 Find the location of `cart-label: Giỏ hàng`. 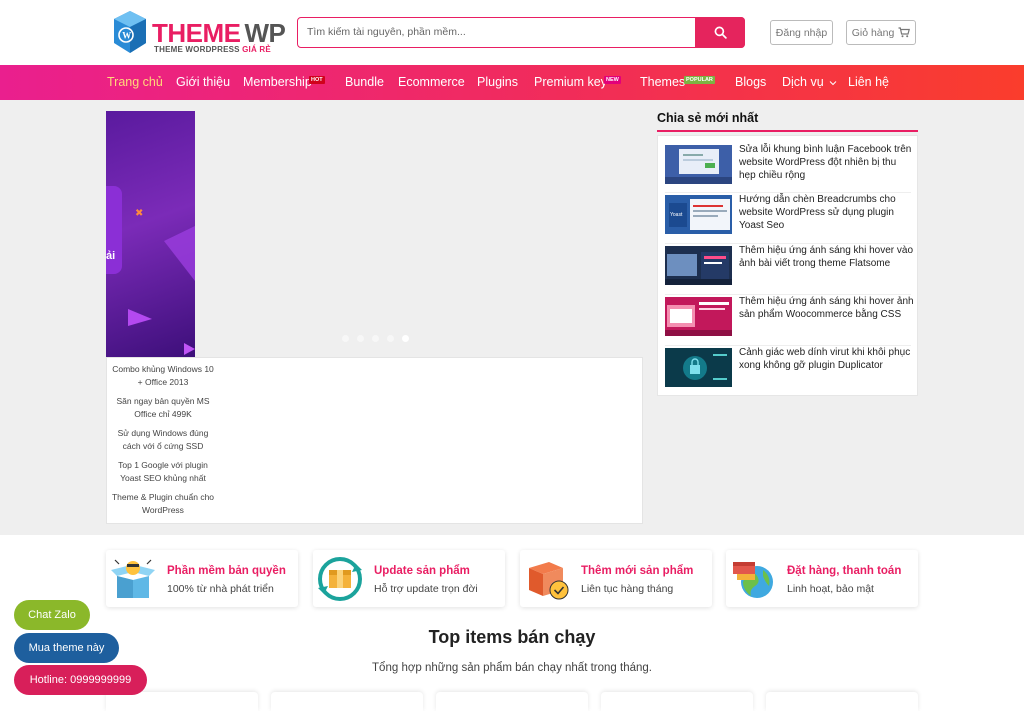

cart-label: Giỏ hàng is located at coordinates (873, 32).